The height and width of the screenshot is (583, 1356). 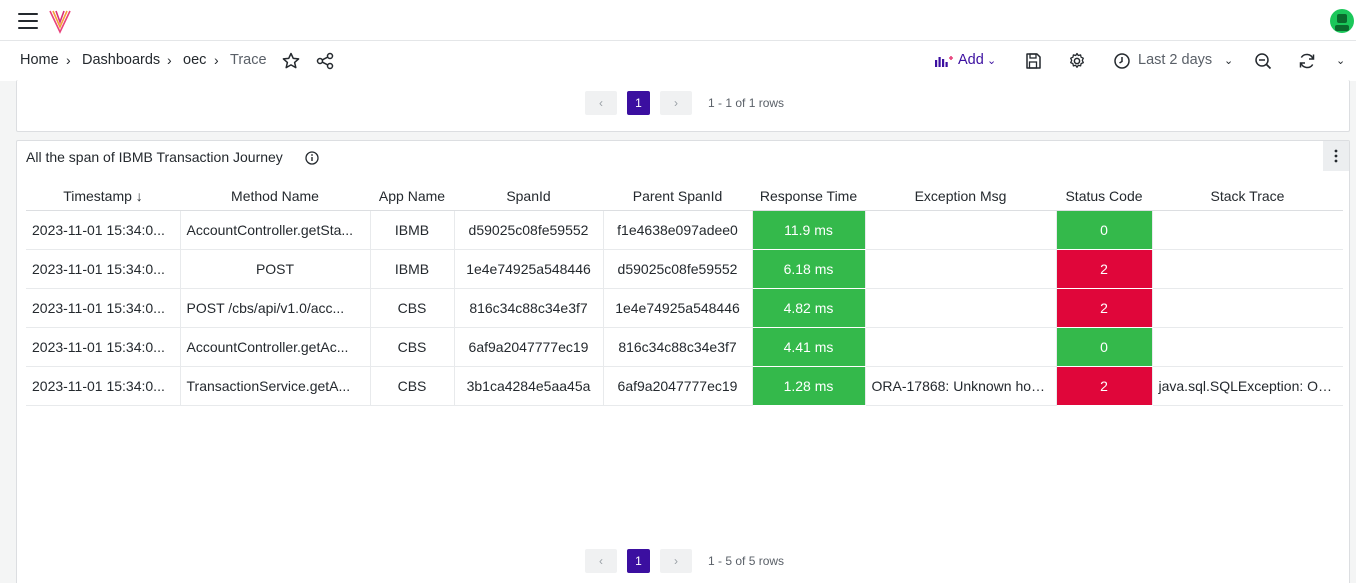 I want to click on column-header: Response Time, so click(x=808, y=196).